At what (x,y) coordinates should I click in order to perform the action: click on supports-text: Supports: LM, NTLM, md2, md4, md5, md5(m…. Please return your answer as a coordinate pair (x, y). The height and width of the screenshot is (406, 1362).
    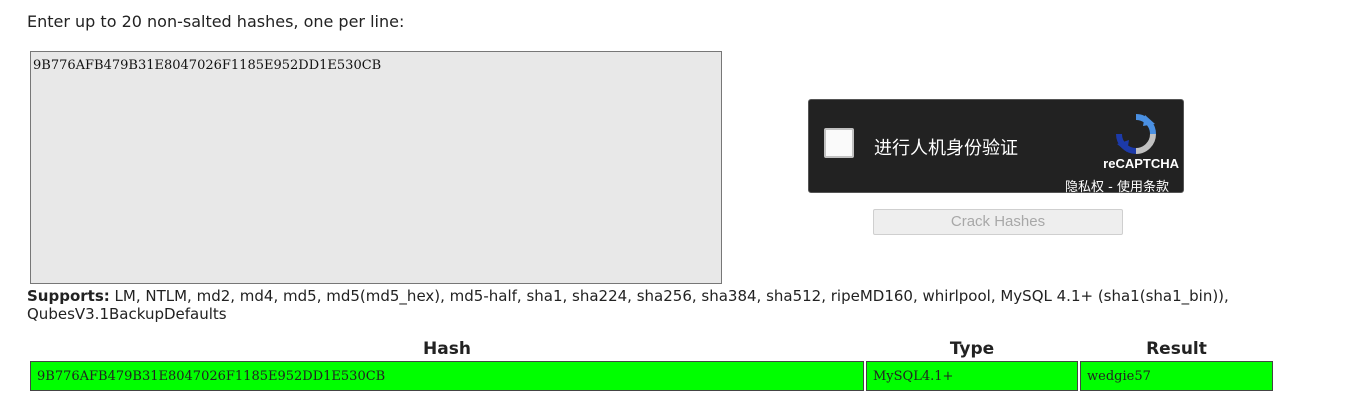
    Looking at the image, I should click on (647, 305).